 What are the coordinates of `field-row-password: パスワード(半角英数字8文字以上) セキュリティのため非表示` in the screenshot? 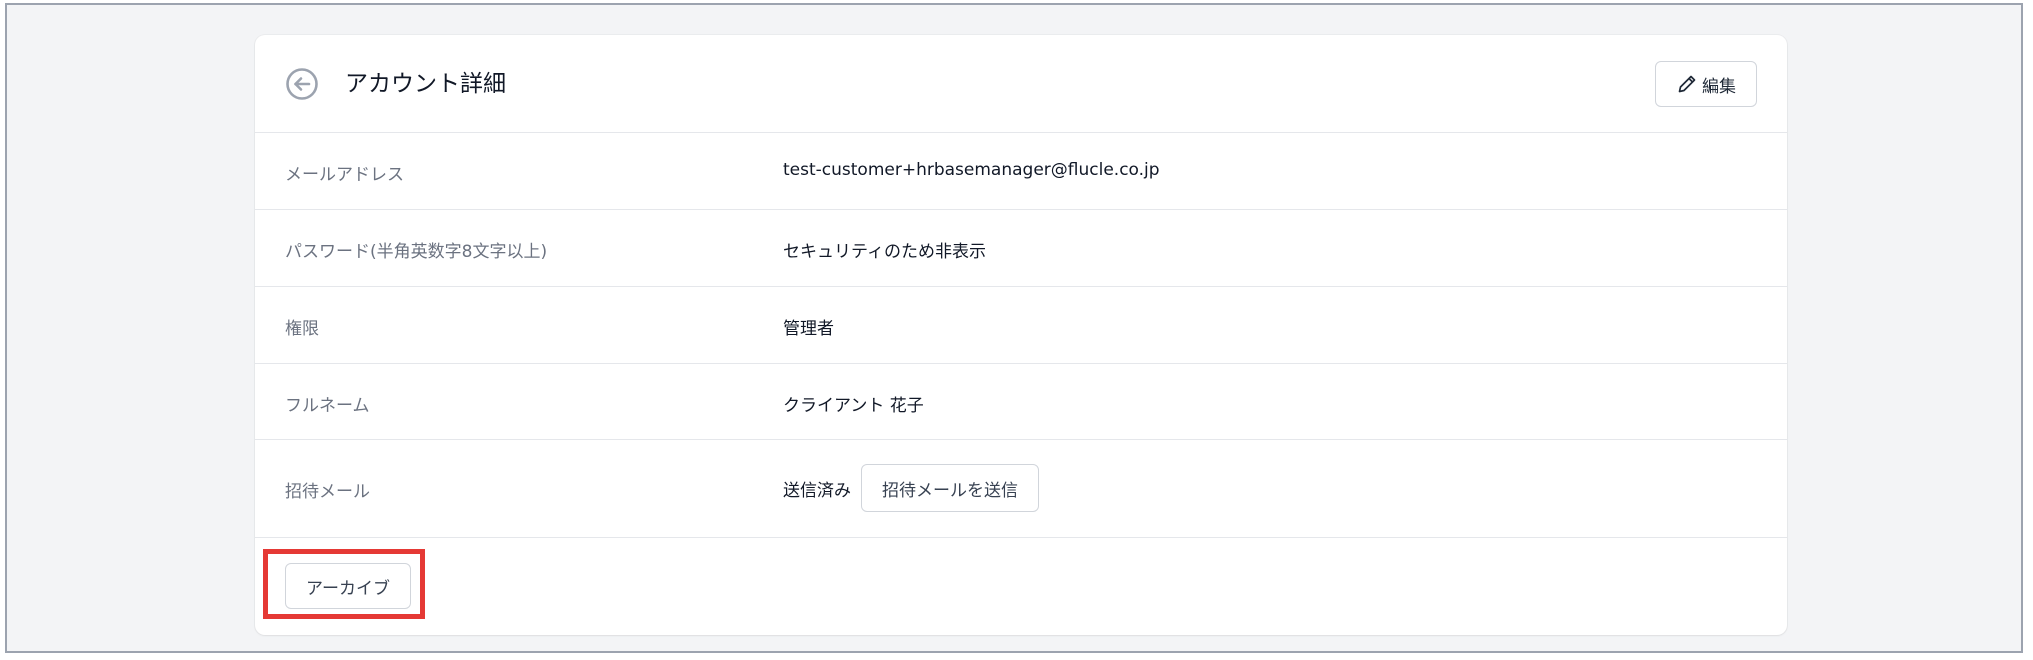 It's located at (1021, 248).